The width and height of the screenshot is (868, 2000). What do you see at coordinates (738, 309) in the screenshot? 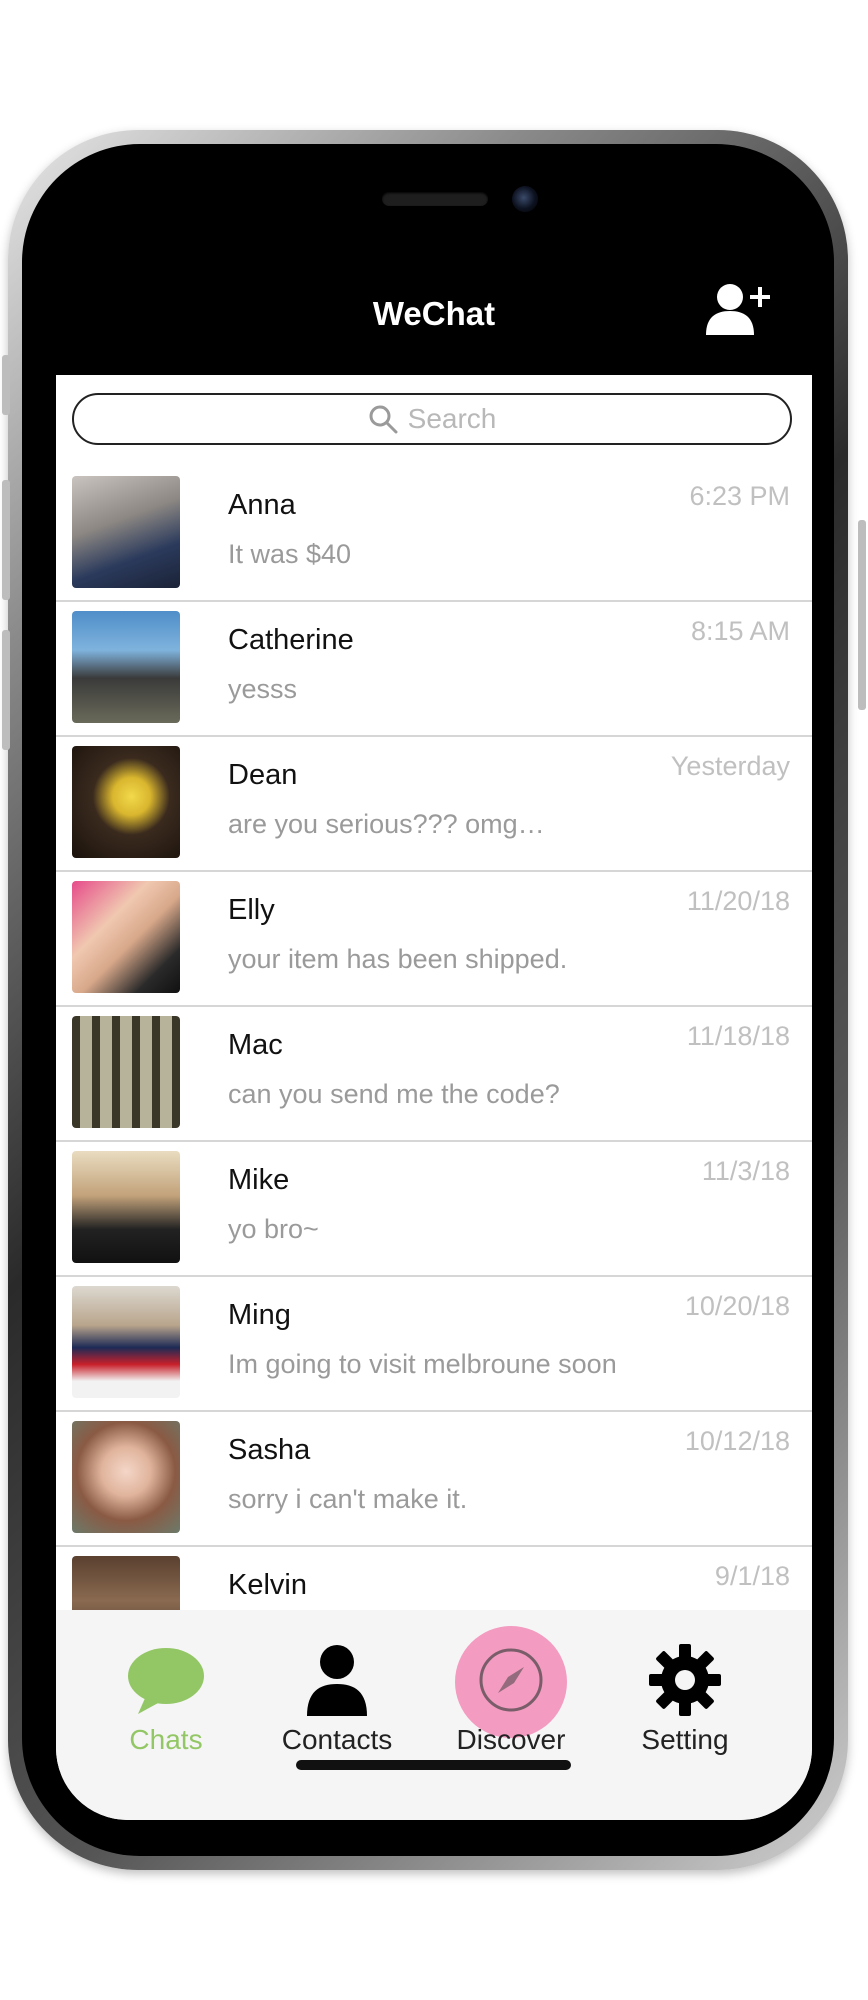
I see `add-contact-icon` at bounding box center [738, 309].